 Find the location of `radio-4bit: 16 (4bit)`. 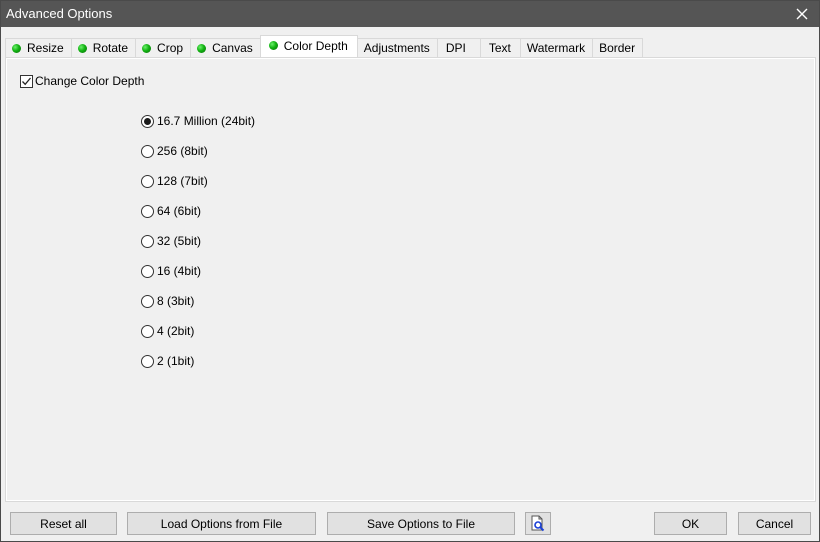

radio-4bit: 16 (4bit) is located at coordinates (198, 271).